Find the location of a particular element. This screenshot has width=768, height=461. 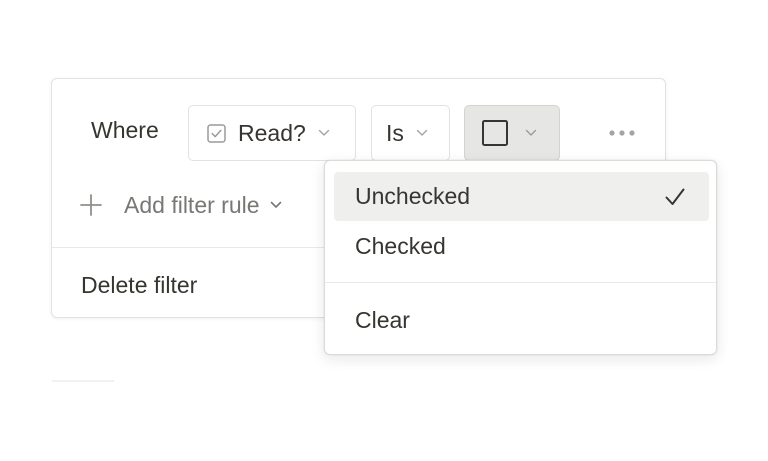

add-filter-rule-button: Add filter rule is located at coordinates (180, 205).